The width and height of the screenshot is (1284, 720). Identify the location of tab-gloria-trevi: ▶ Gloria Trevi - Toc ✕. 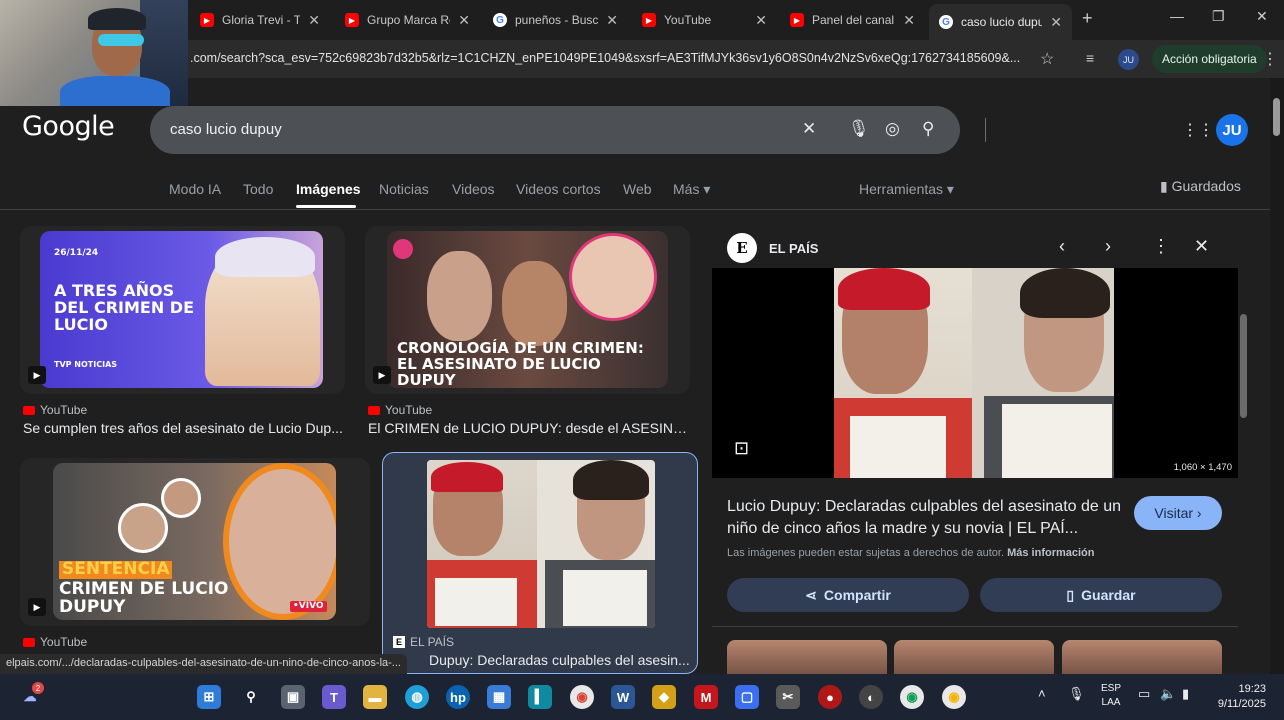
(260, 20).